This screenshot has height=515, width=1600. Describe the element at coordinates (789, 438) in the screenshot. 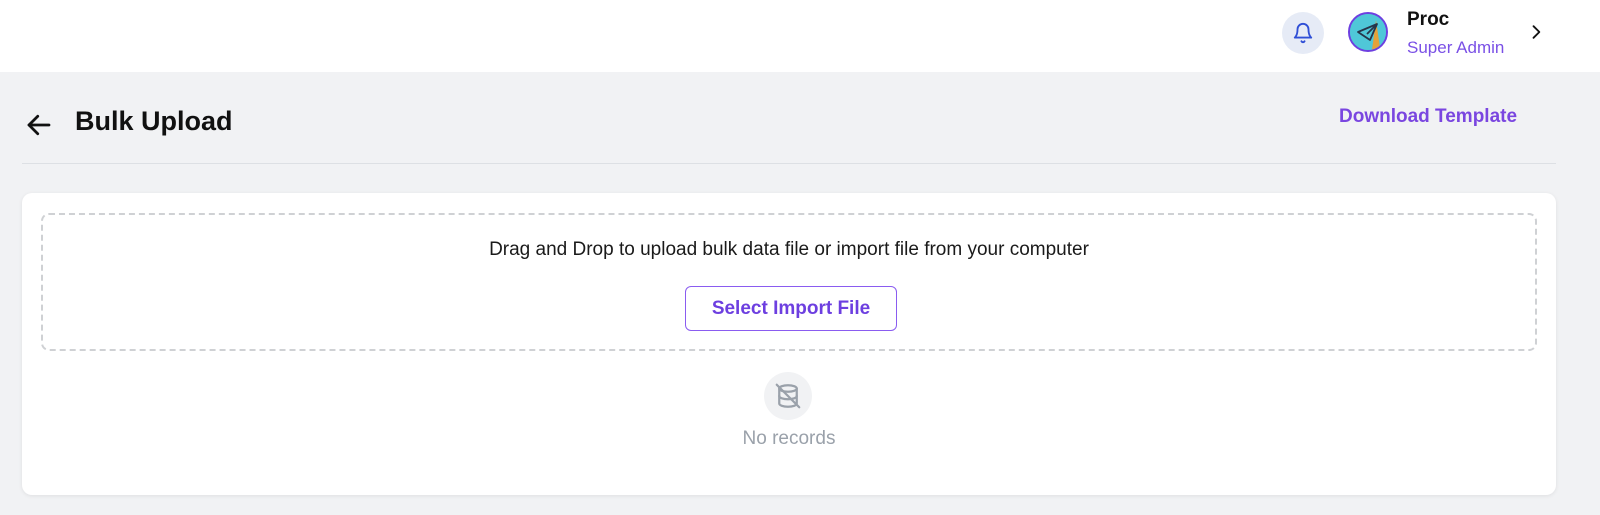

I see `no-records-text: No records` at that location.